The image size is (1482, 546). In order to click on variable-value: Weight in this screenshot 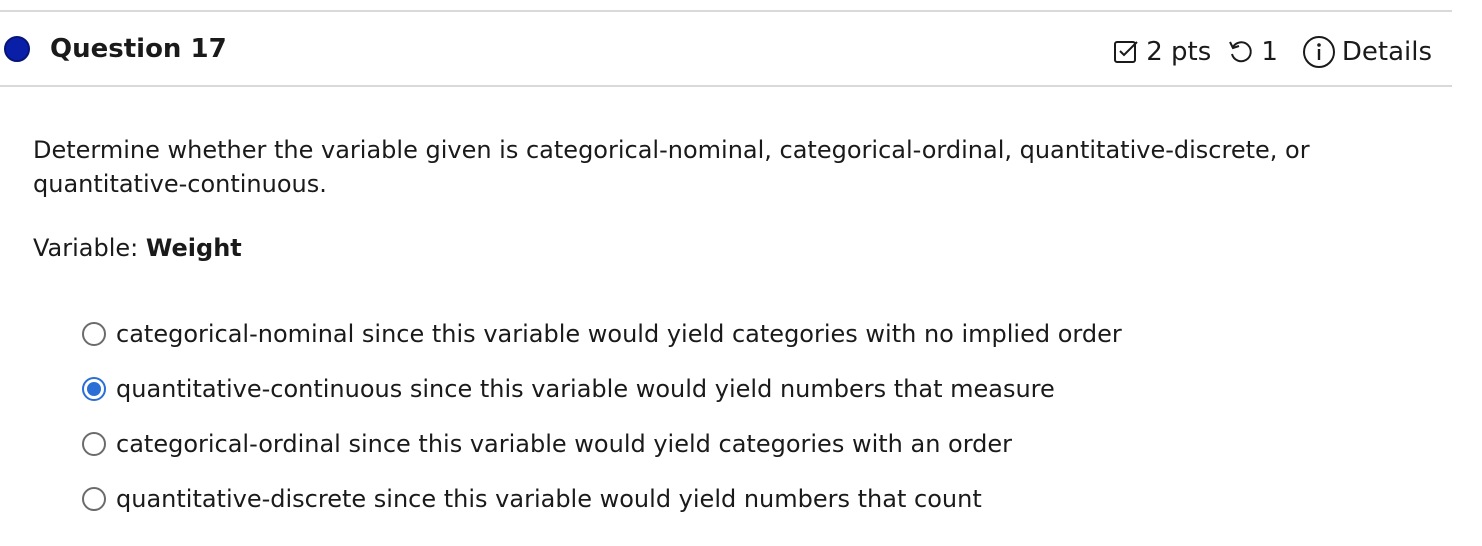, I will do `click(193, 248)`.